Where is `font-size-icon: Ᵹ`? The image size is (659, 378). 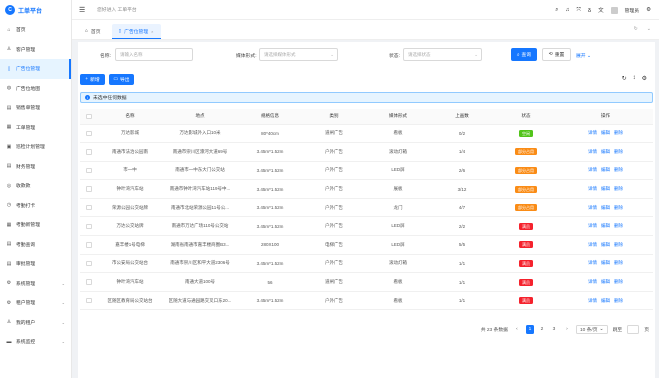
font-size-icon: Ᵹ is located at coordinates (589, 10).